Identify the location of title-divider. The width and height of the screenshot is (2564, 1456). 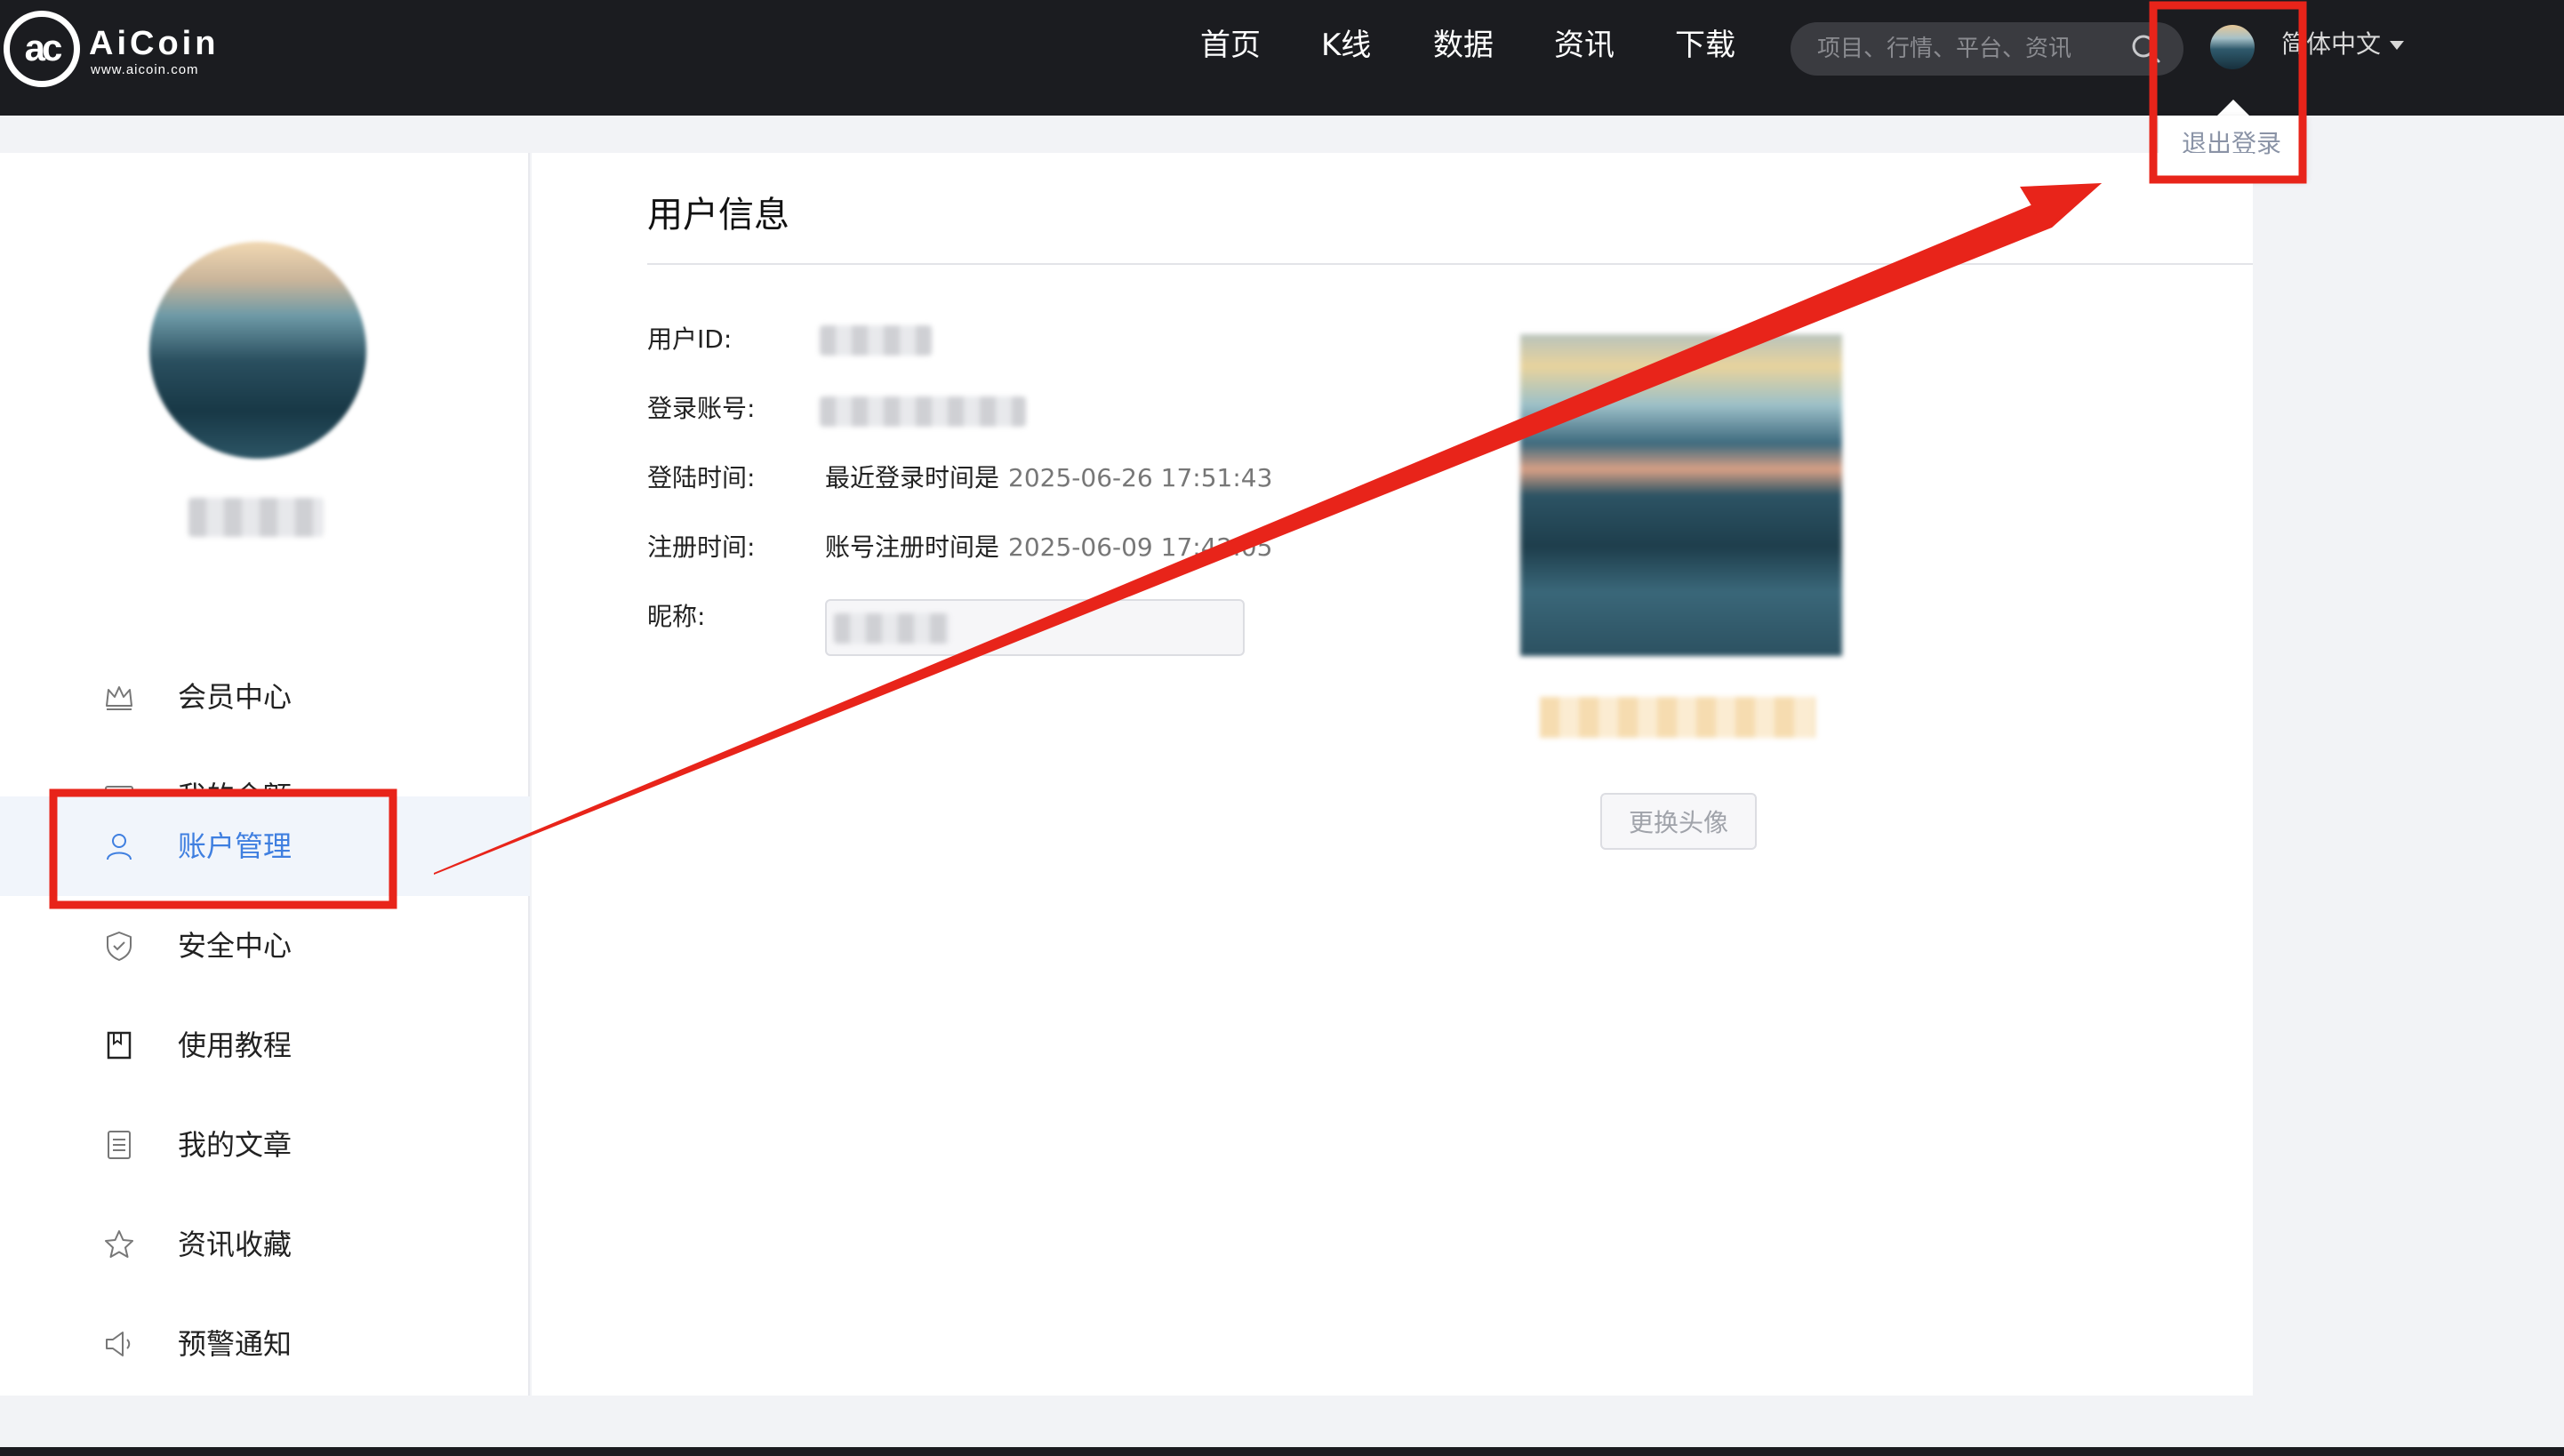
(1450, 264).